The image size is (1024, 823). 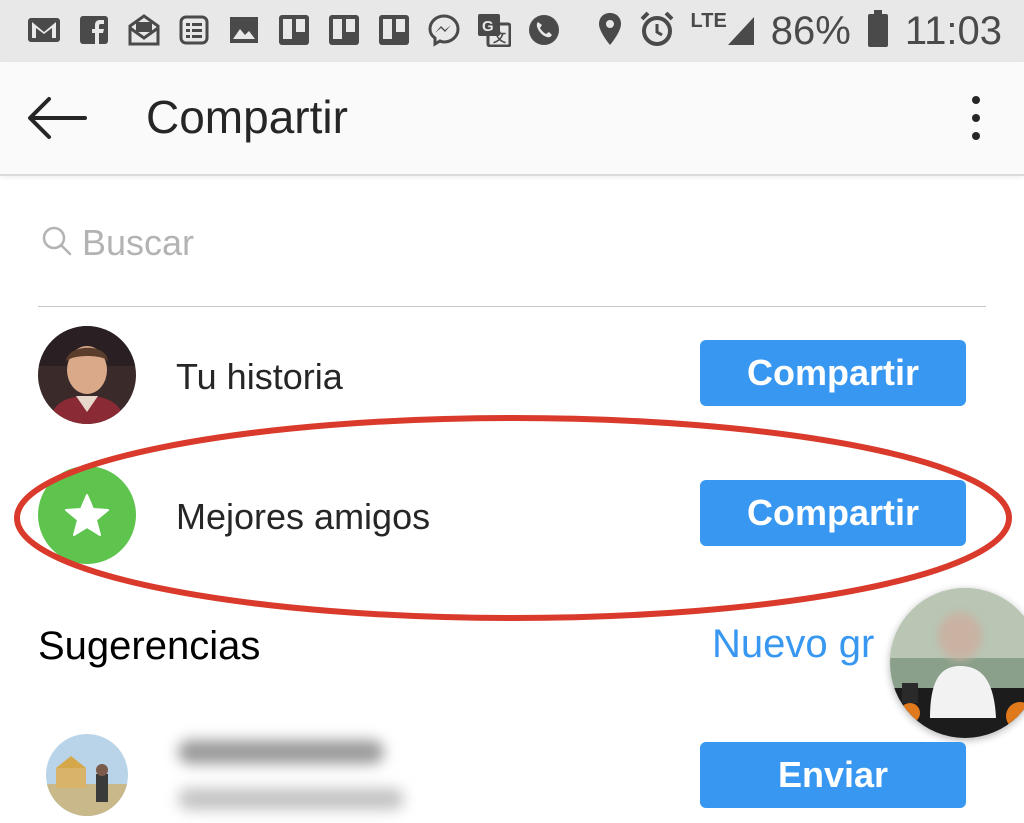 What do you see at coordinates (281, 752) in the screenshot?
I see `blurred-username` at bounding box center [281, 752].